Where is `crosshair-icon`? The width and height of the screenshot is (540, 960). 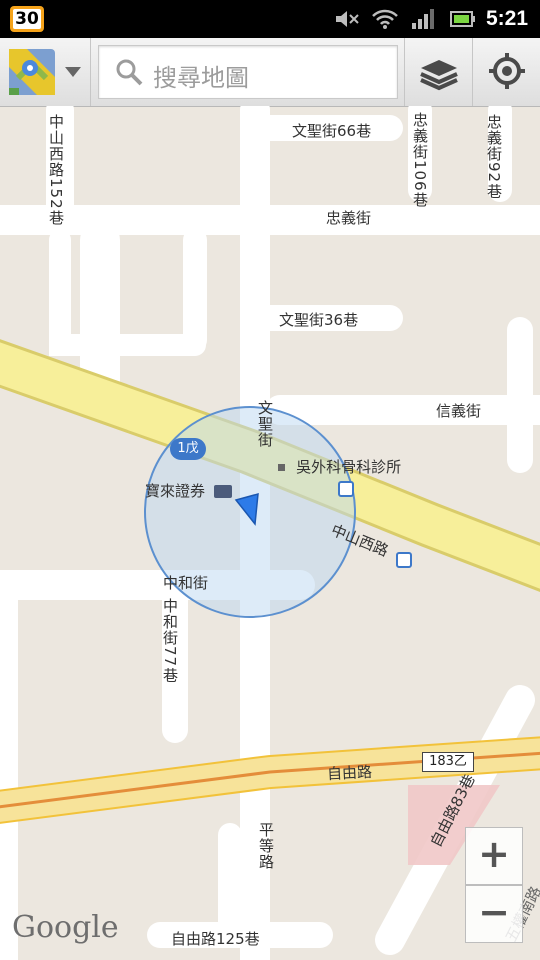 crosshair-icon is located at coordinates (507, 71).